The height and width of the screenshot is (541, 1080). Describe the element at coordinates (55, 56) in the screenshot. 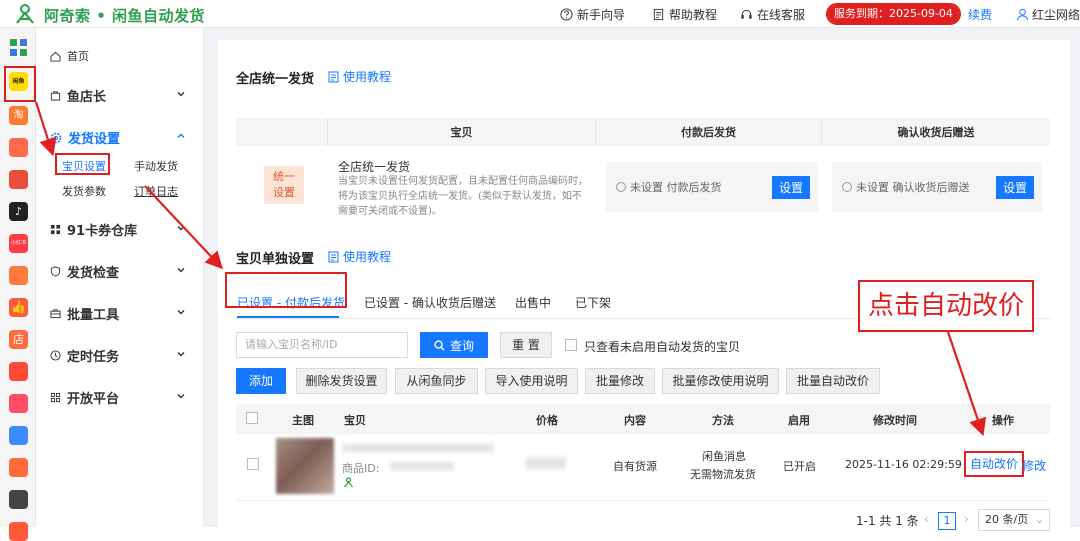

I see `home-icon` at that location.